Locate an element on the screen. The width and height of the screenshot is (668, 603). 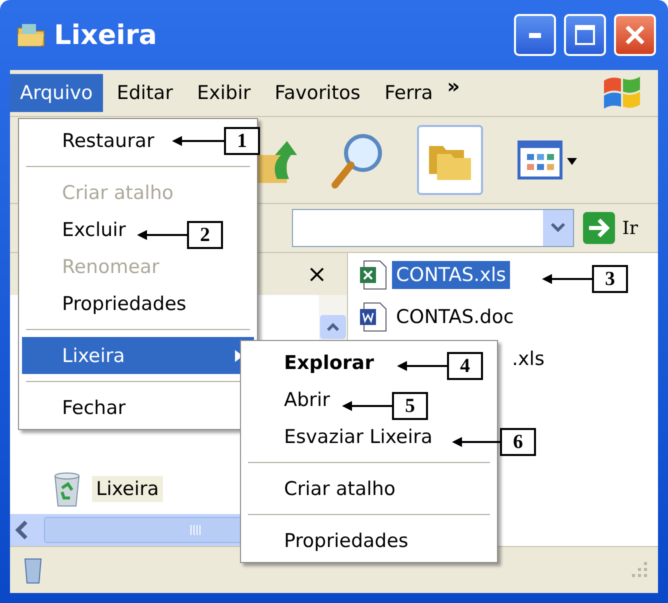
address-field is located at coordinates (433, 228).